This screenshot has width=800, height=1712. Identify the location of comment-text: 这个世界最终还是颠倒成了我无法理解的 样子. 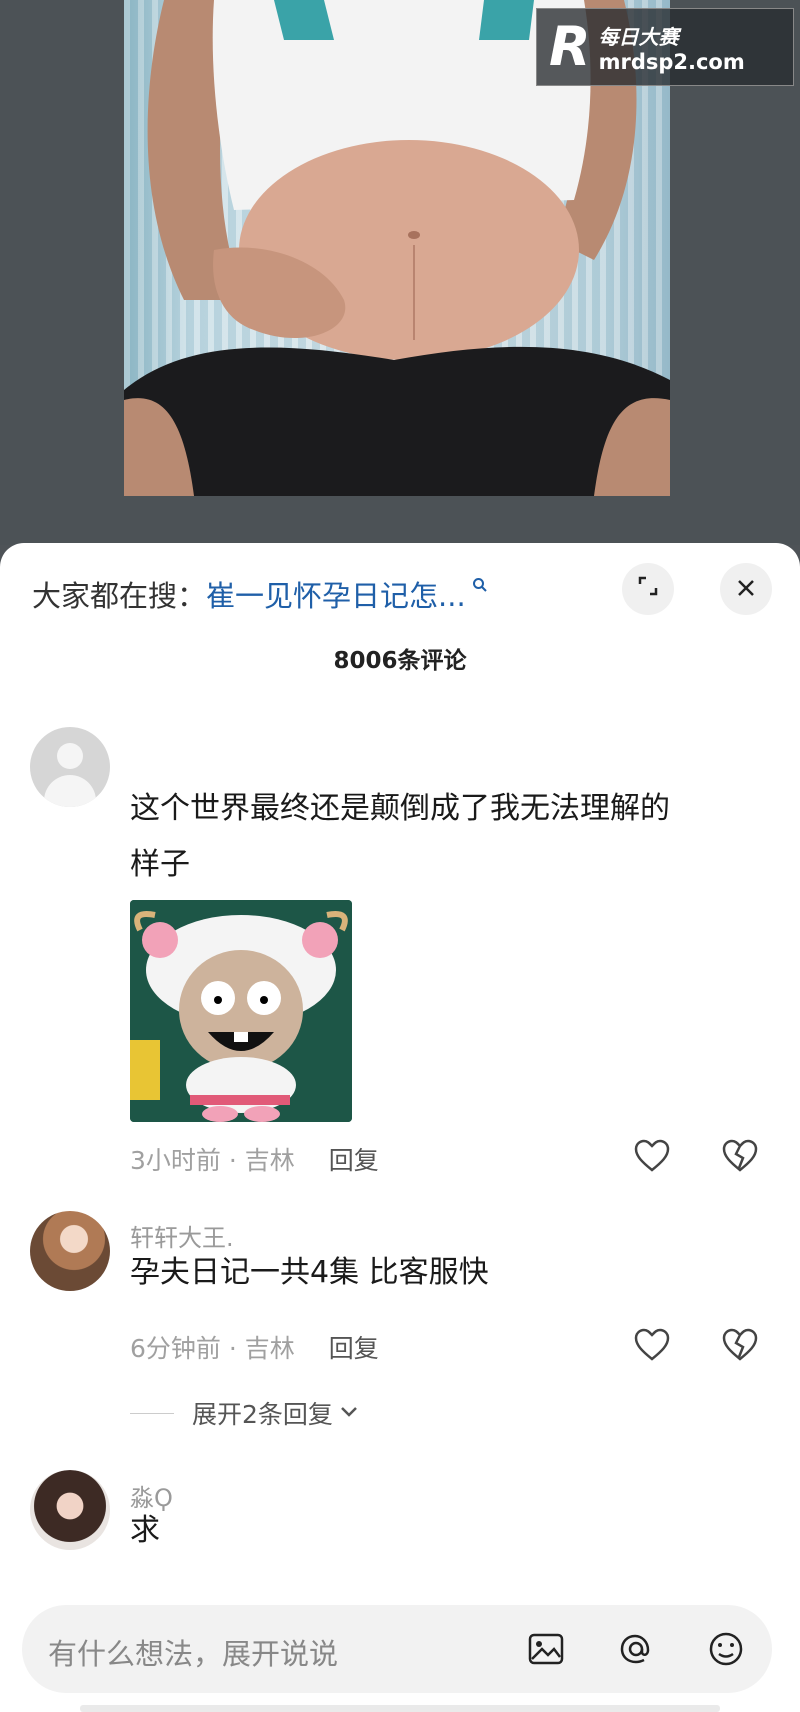
(440, 837).